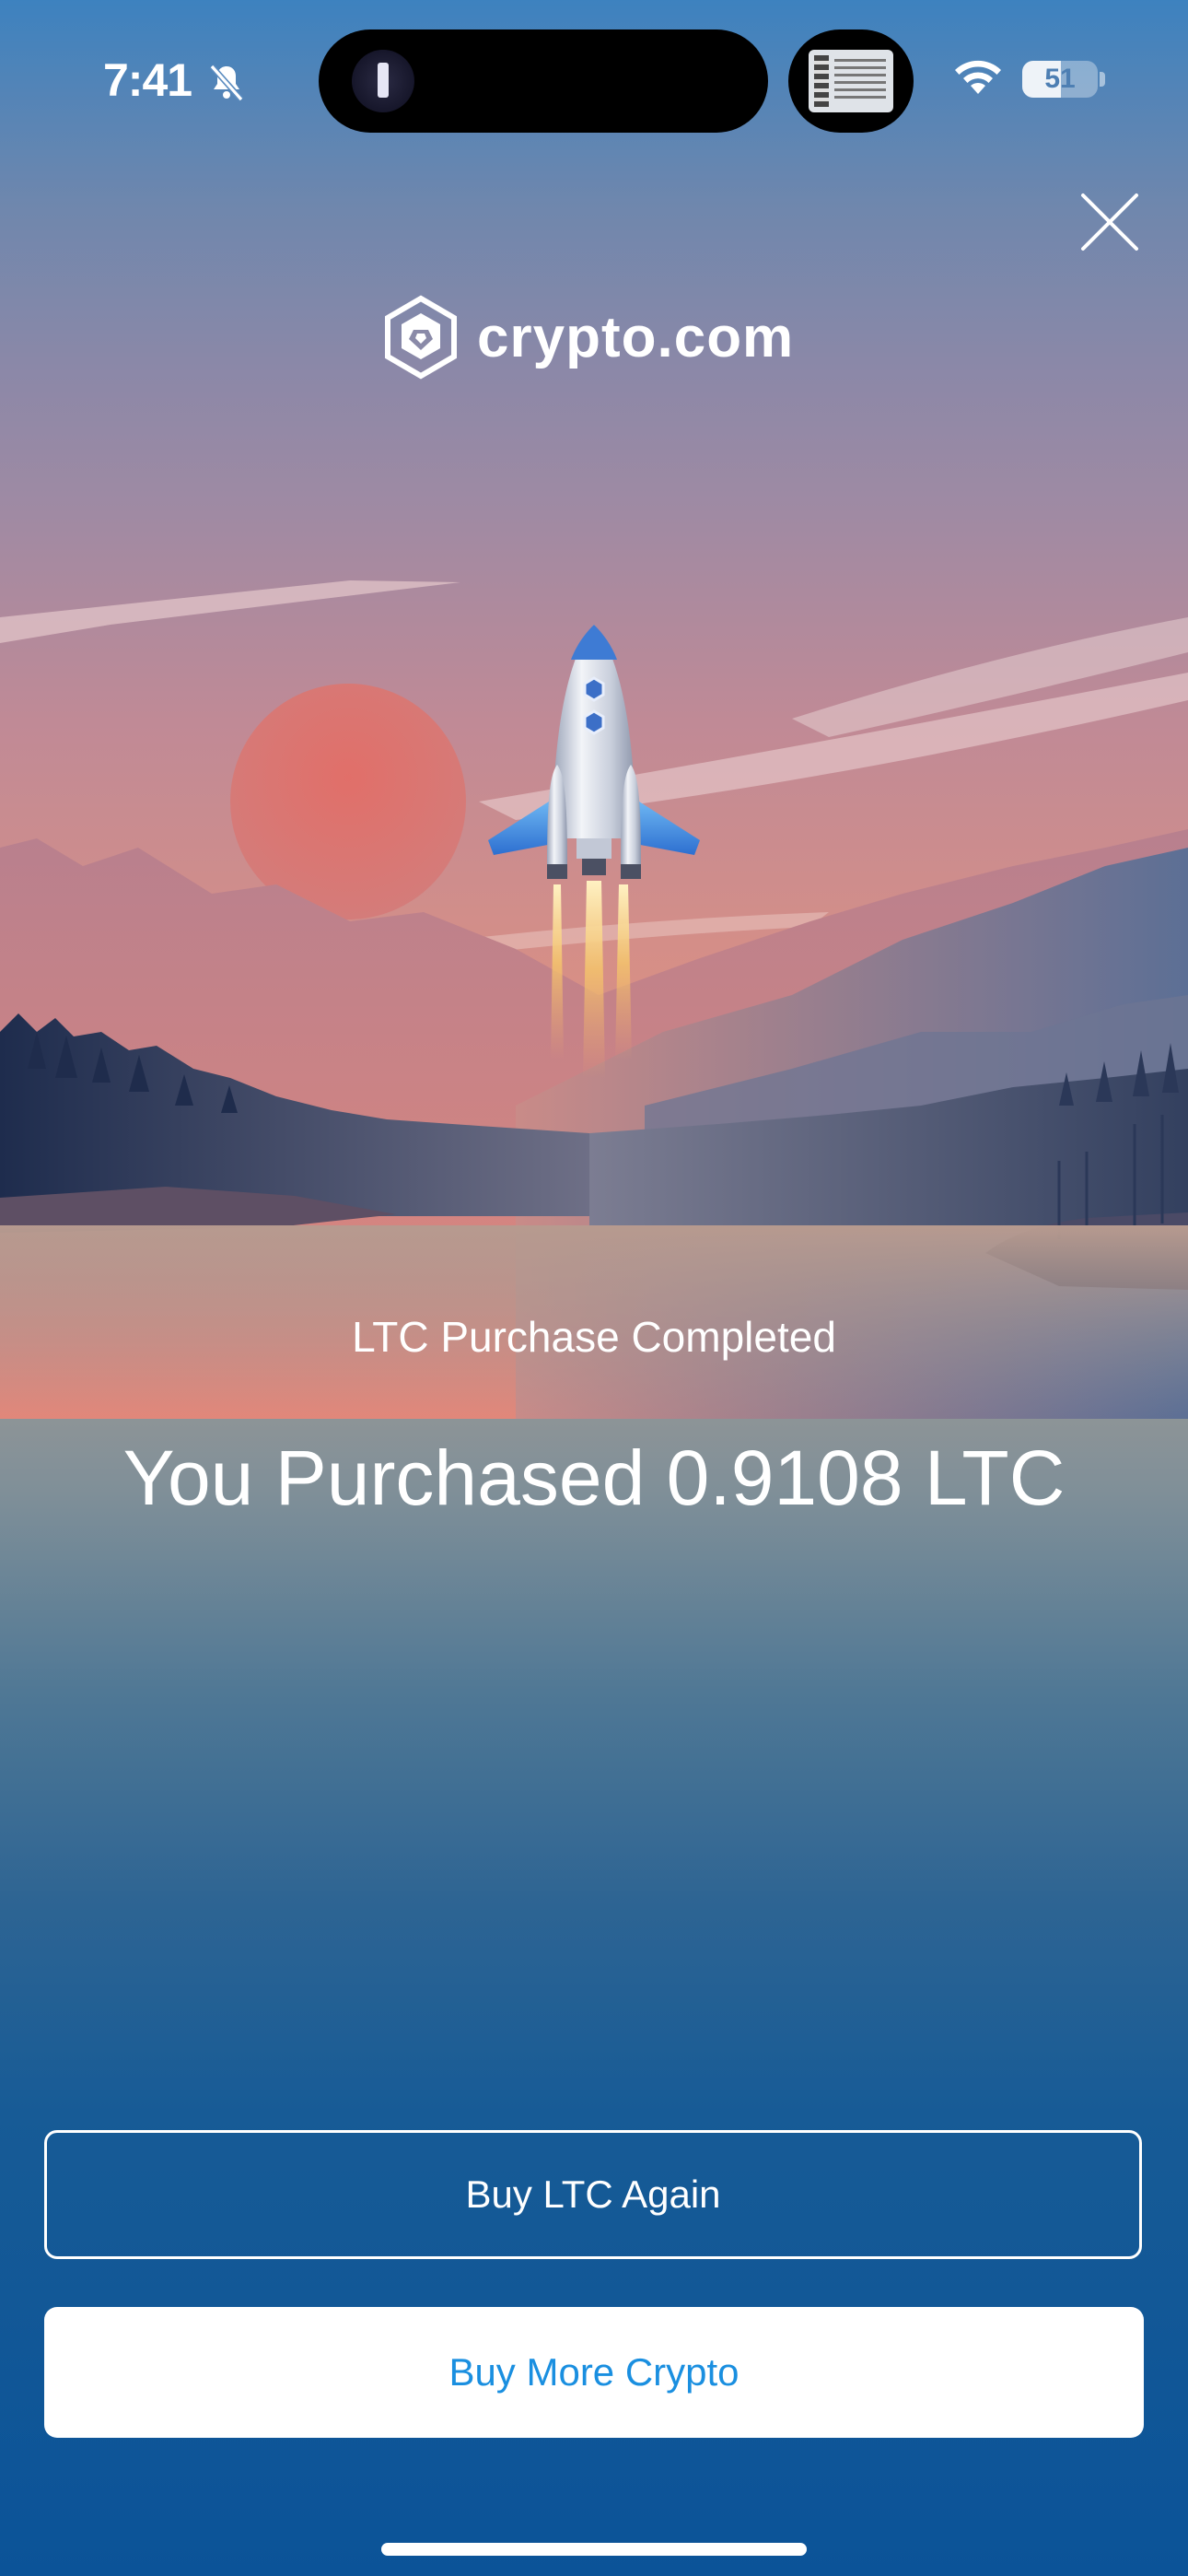 Image resolution: width=1188 pixels, height=2576 pixels. I want to click on purchase-amount-headline: You Purchased 0.9108 LTC, so click(594, 1477).